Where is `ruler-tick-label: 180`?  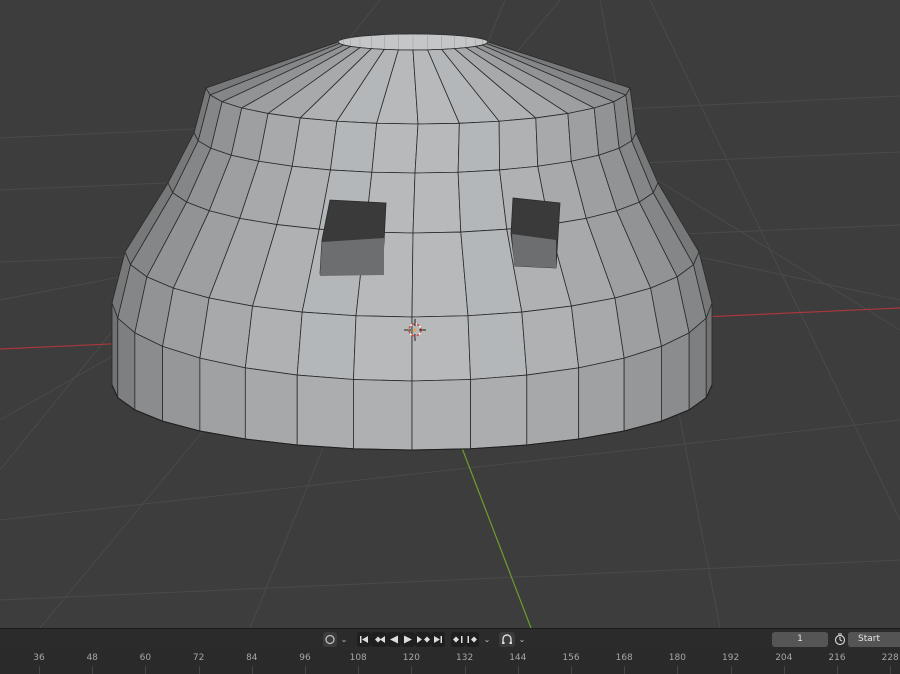
ruler-tick-label: 180 is located at coordinates (677, 658).